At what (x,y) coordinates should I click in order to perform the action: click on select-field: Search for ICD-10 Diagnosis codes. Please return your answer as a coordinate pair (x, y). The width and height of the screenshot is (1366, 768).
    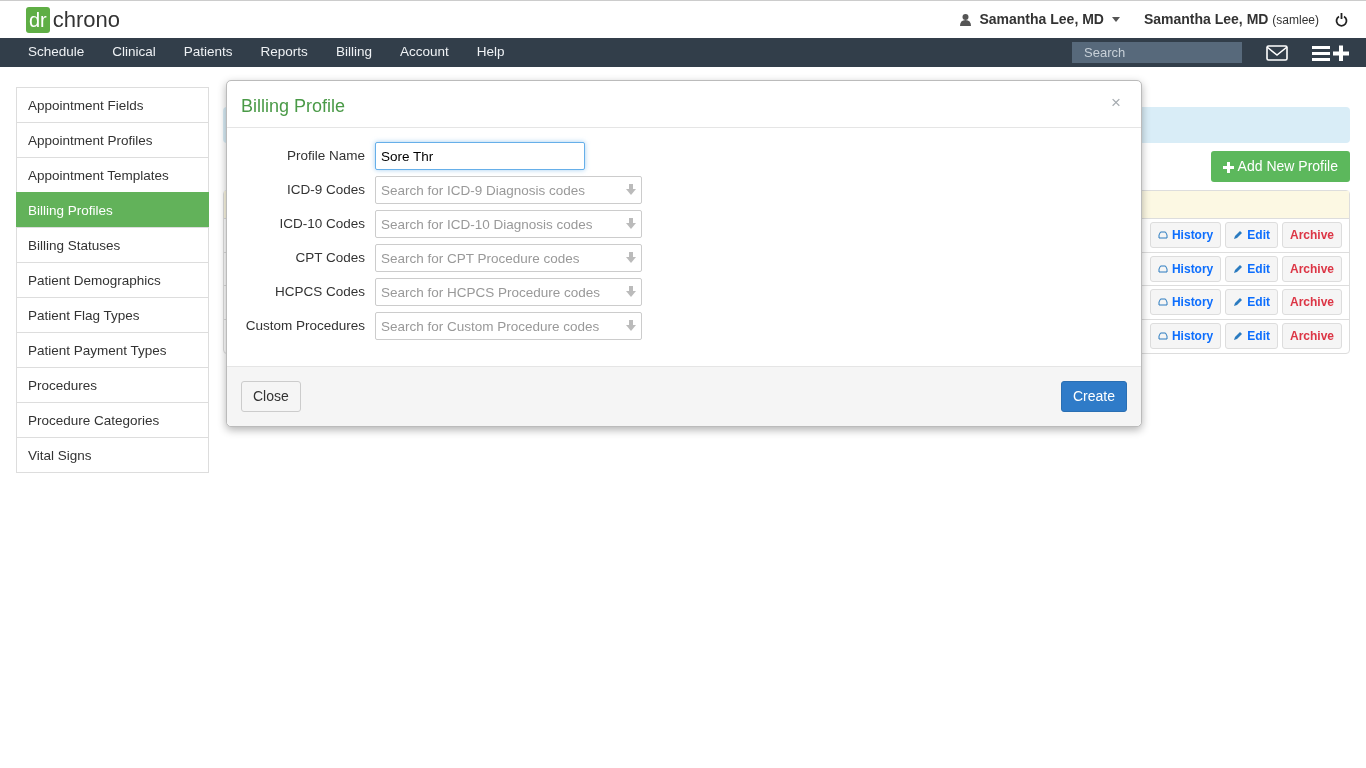
    Looking at the image, I should click on (508, 224).